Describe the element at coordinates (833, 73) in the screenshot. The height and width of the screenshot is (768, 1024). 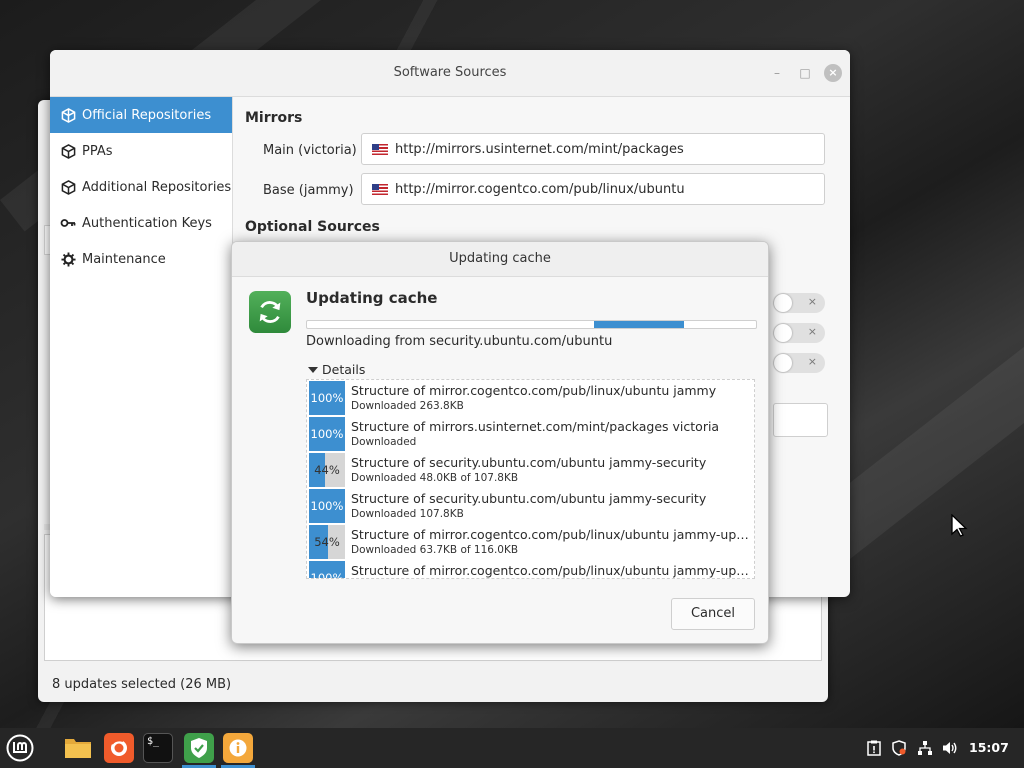
I see `close-button: ×` at that location.